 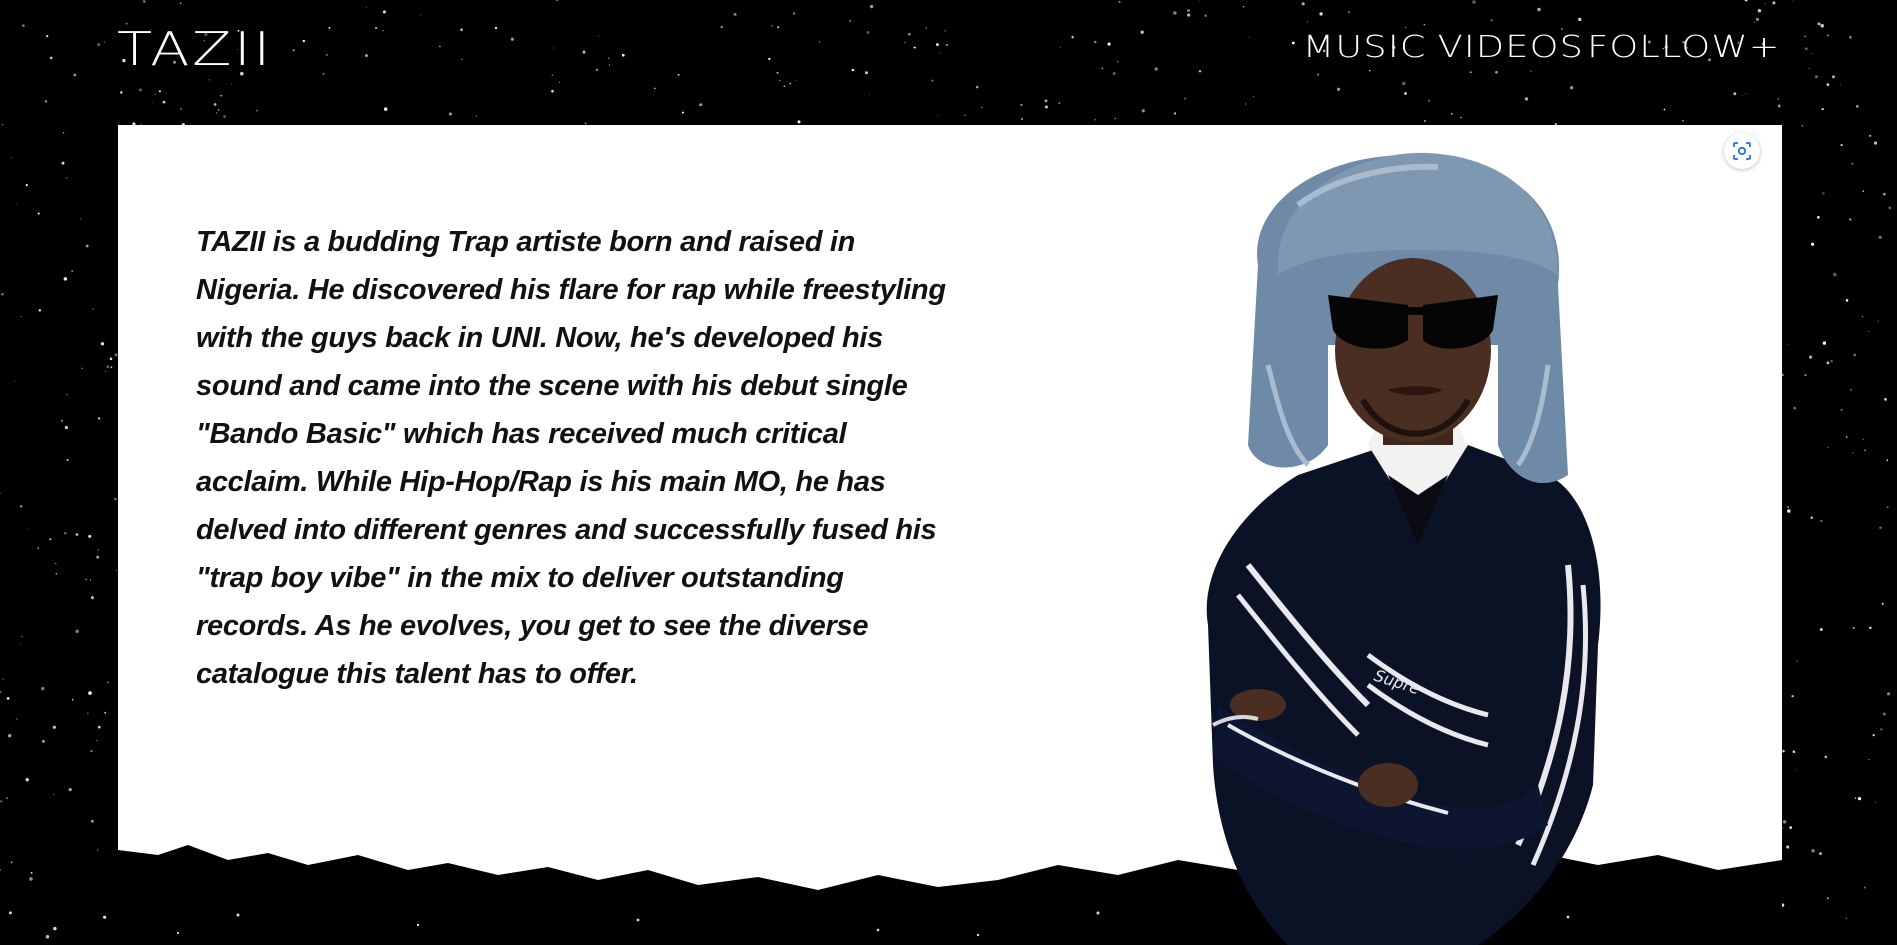 I want to click on nav-music-link: MUSIC, so click(x=1364, y=47).